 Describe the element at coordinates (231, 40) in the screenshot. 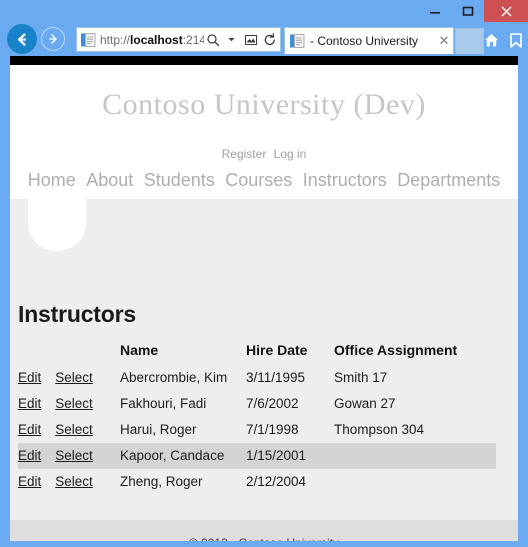

I see `chevron-down-icon` at that location.